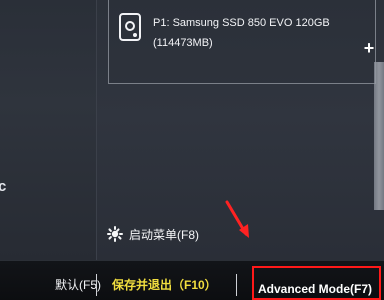 Image resolution: width=384 pixels, height=300 pixels. I want to click on save-exit-button: 保存并退出（F10）, so click(164, 284).